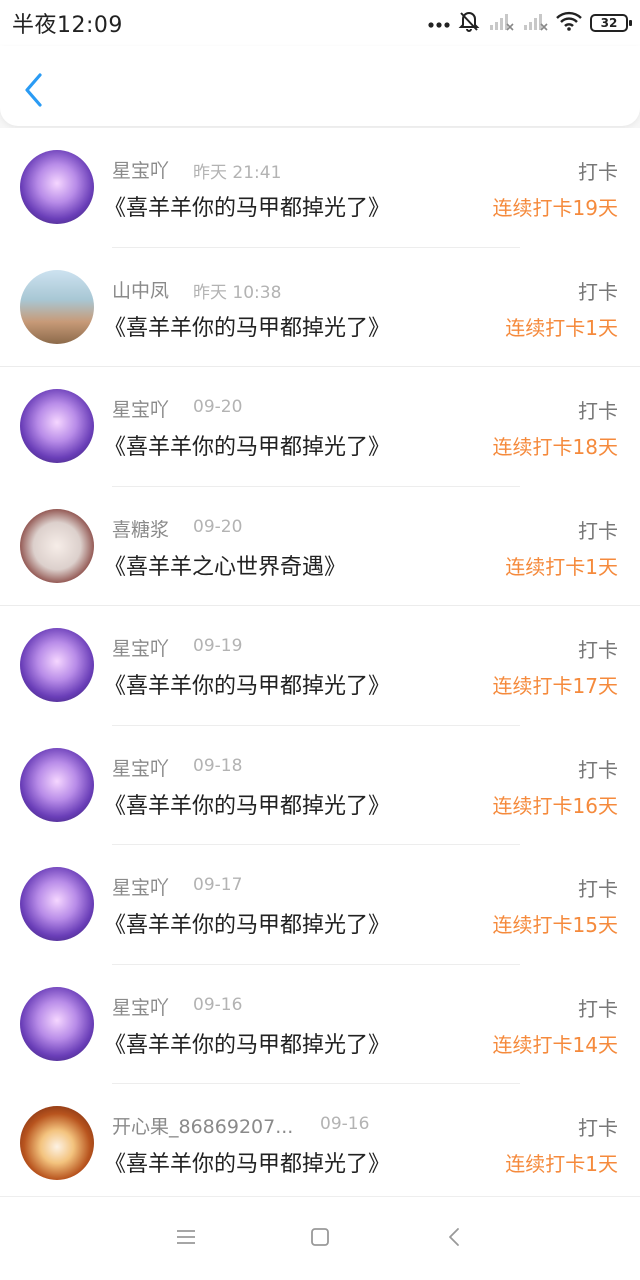  Describe the element at coordinates (535, 23) in the screenshot. I see `signal-2-icon` at that location.